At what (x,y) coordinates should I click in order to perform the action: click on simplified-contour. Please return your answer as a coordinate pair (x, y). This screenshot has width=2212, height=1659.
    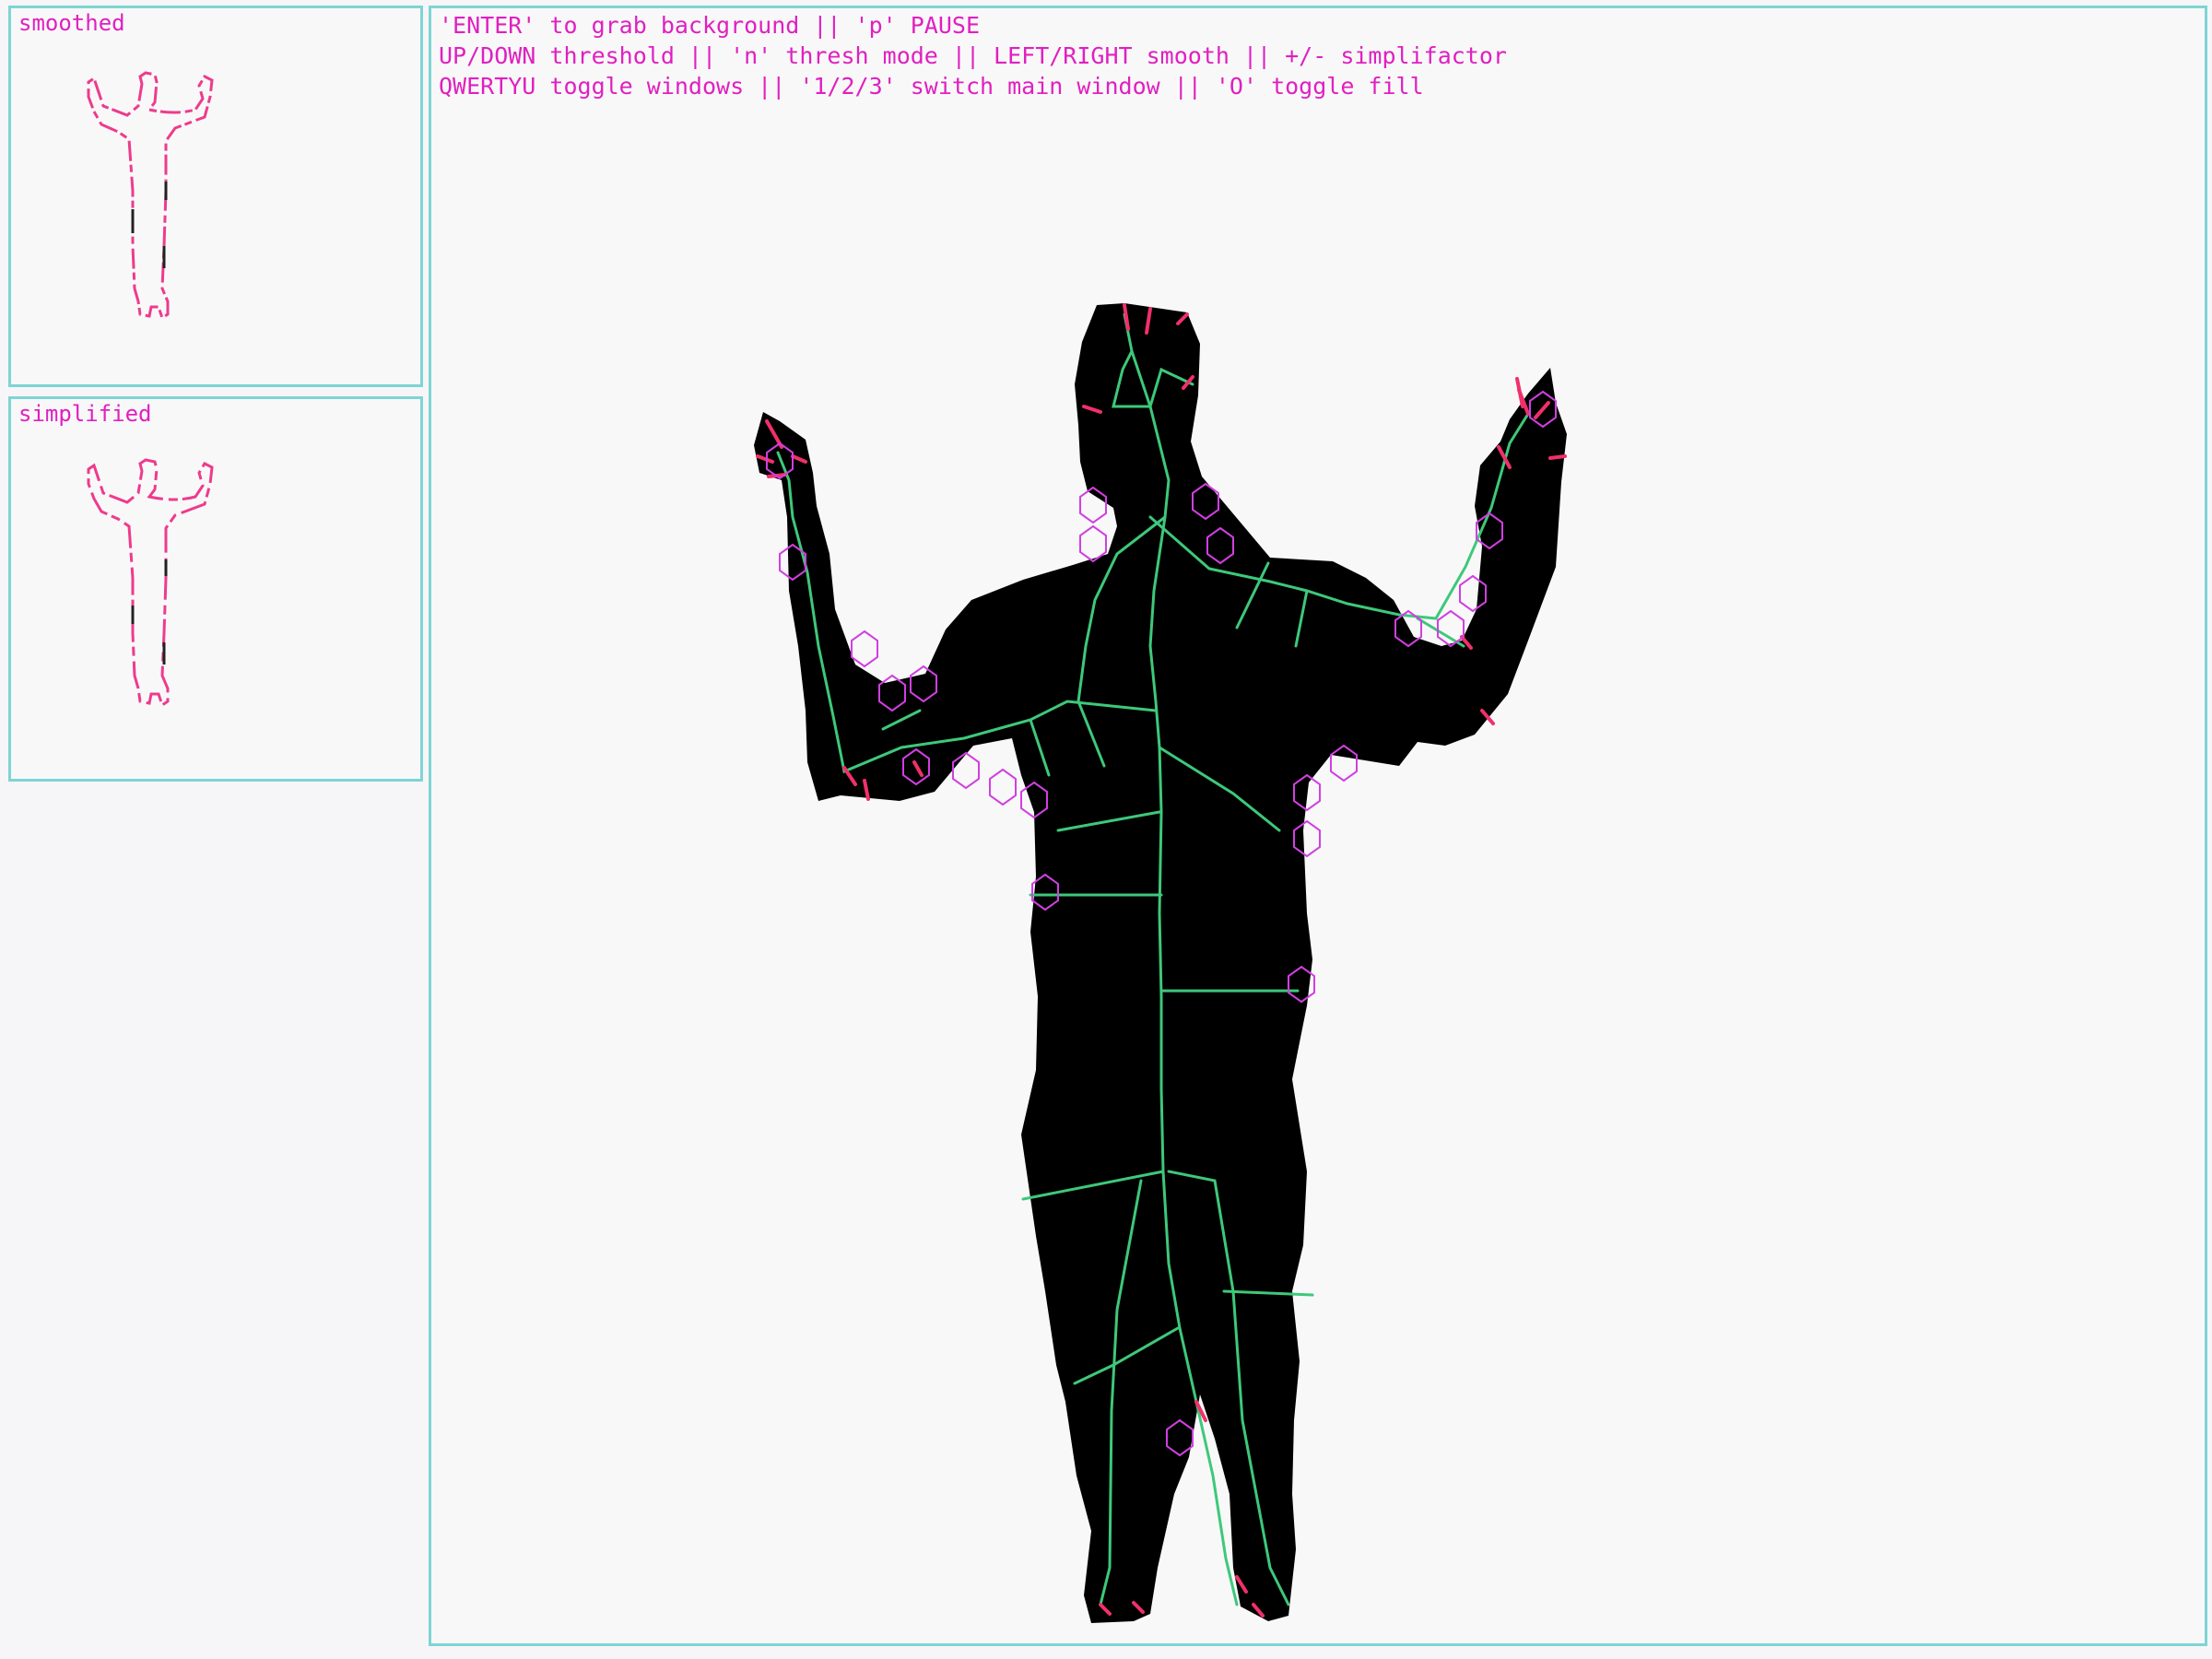
    Looking at the image, I should click on (150, 583).